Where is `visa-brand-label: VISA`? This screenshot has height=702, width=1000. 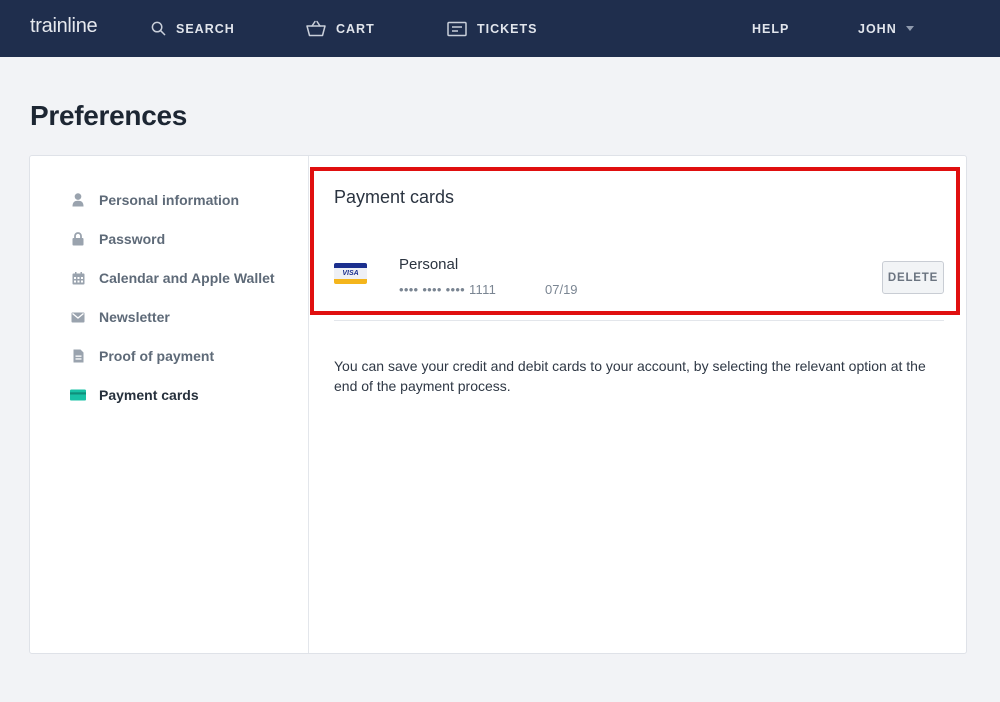 visa-brand-label: VISA is located at coordinates (350, 273).